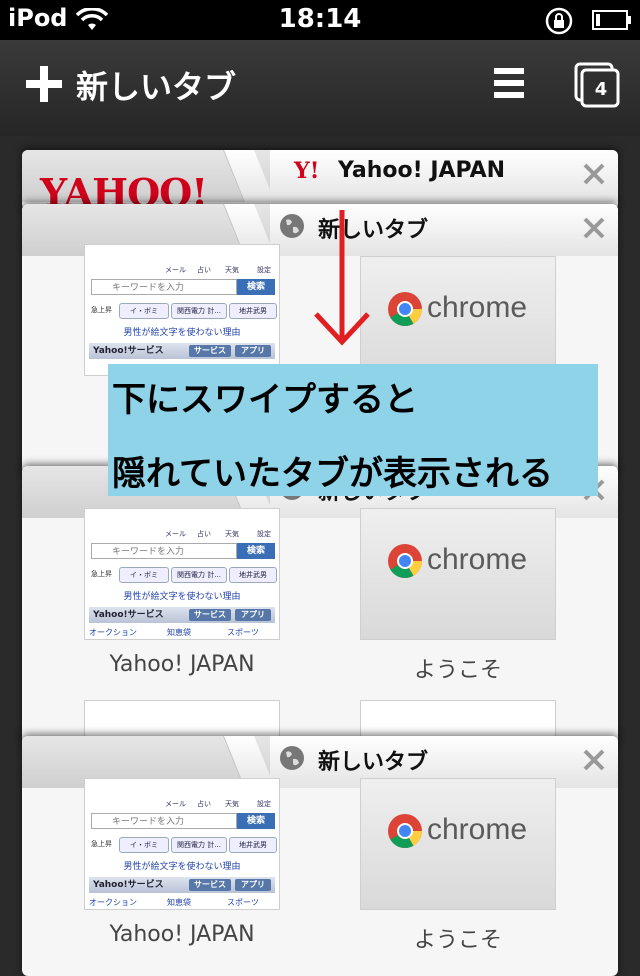  I want to click on menu-icon, so click(509, 83).